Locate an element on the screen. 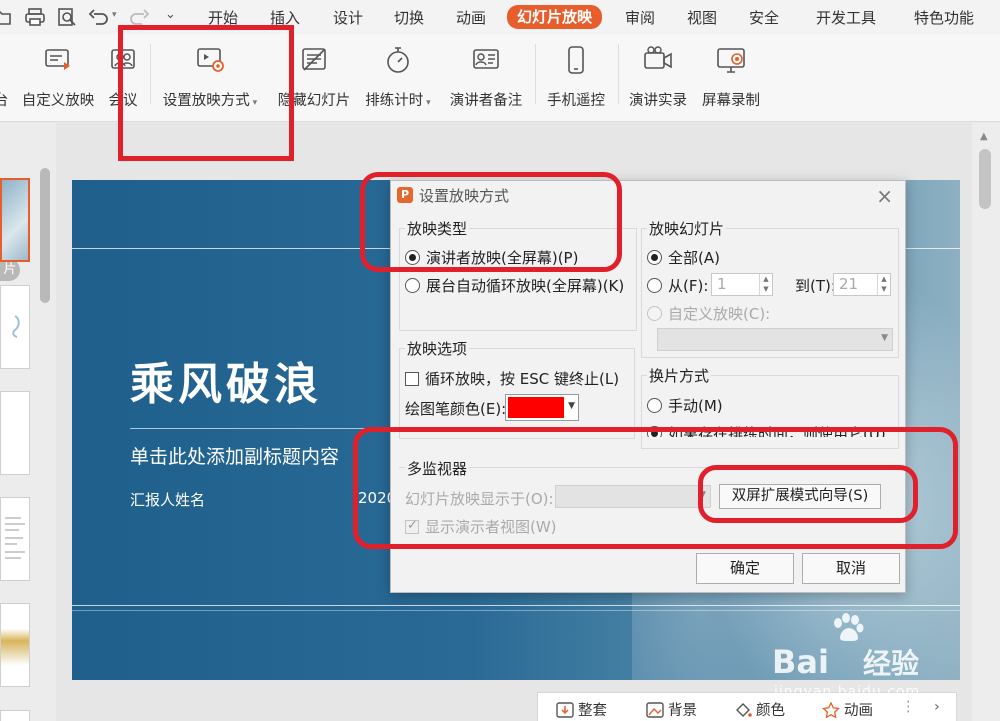 This screenshot has width=1000, height=721. custom-show-icon is located at coordinates (57, 59).